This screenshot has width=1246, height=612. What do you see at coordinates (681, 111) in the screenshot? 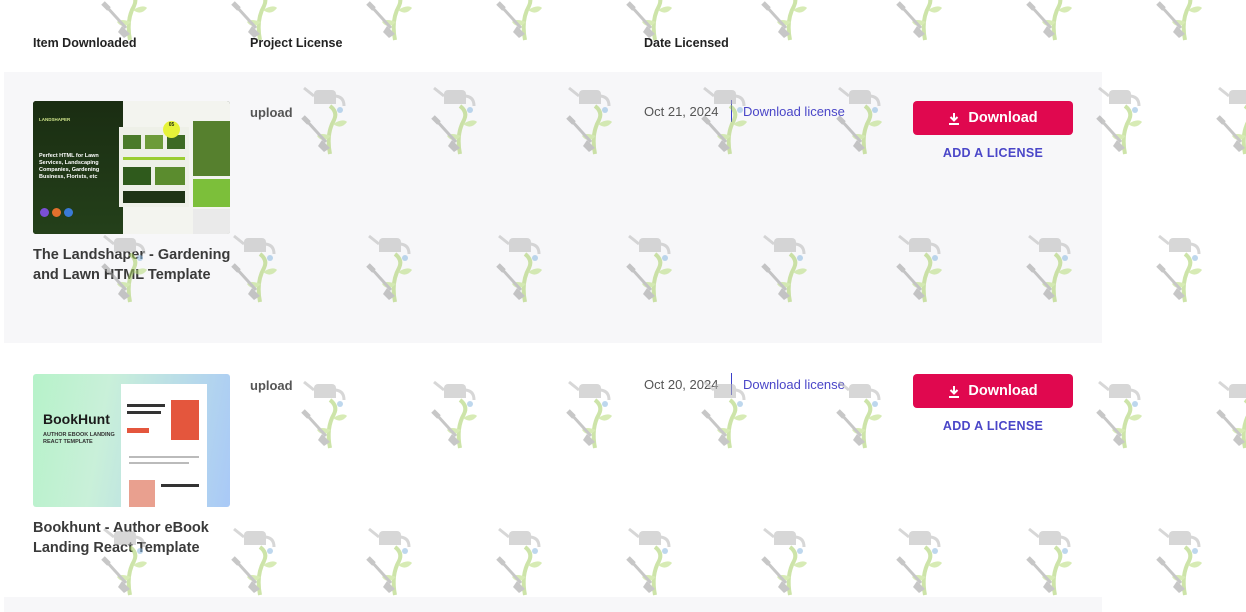
I see `date-licensed-value: Oct 21, 2024` at bounding box center [681, 111].